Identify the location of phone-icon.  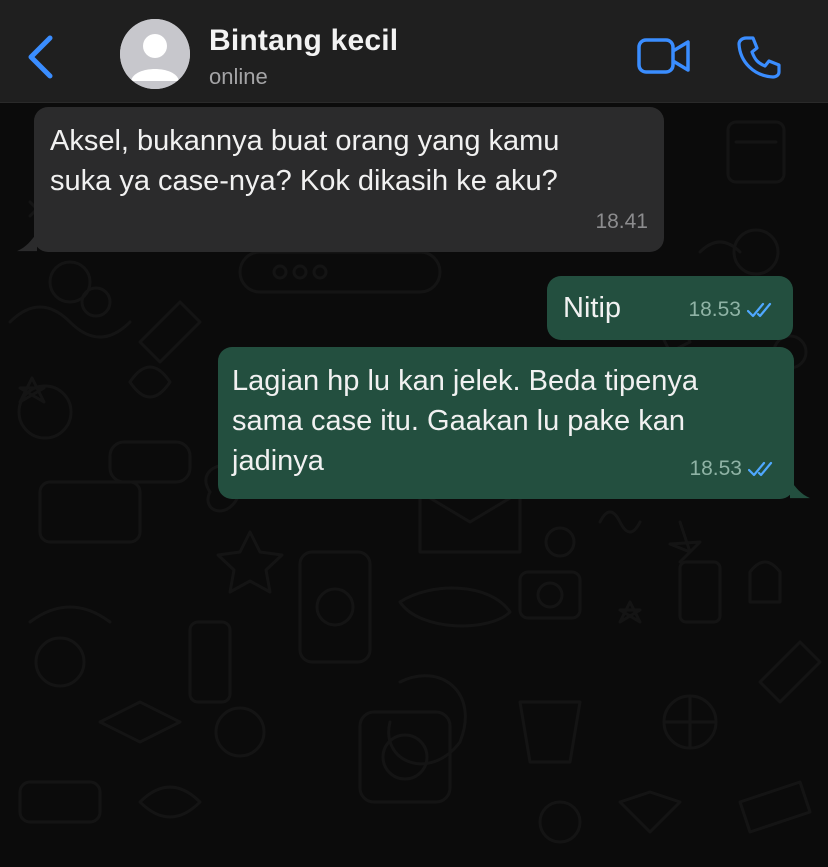
(759, 57).